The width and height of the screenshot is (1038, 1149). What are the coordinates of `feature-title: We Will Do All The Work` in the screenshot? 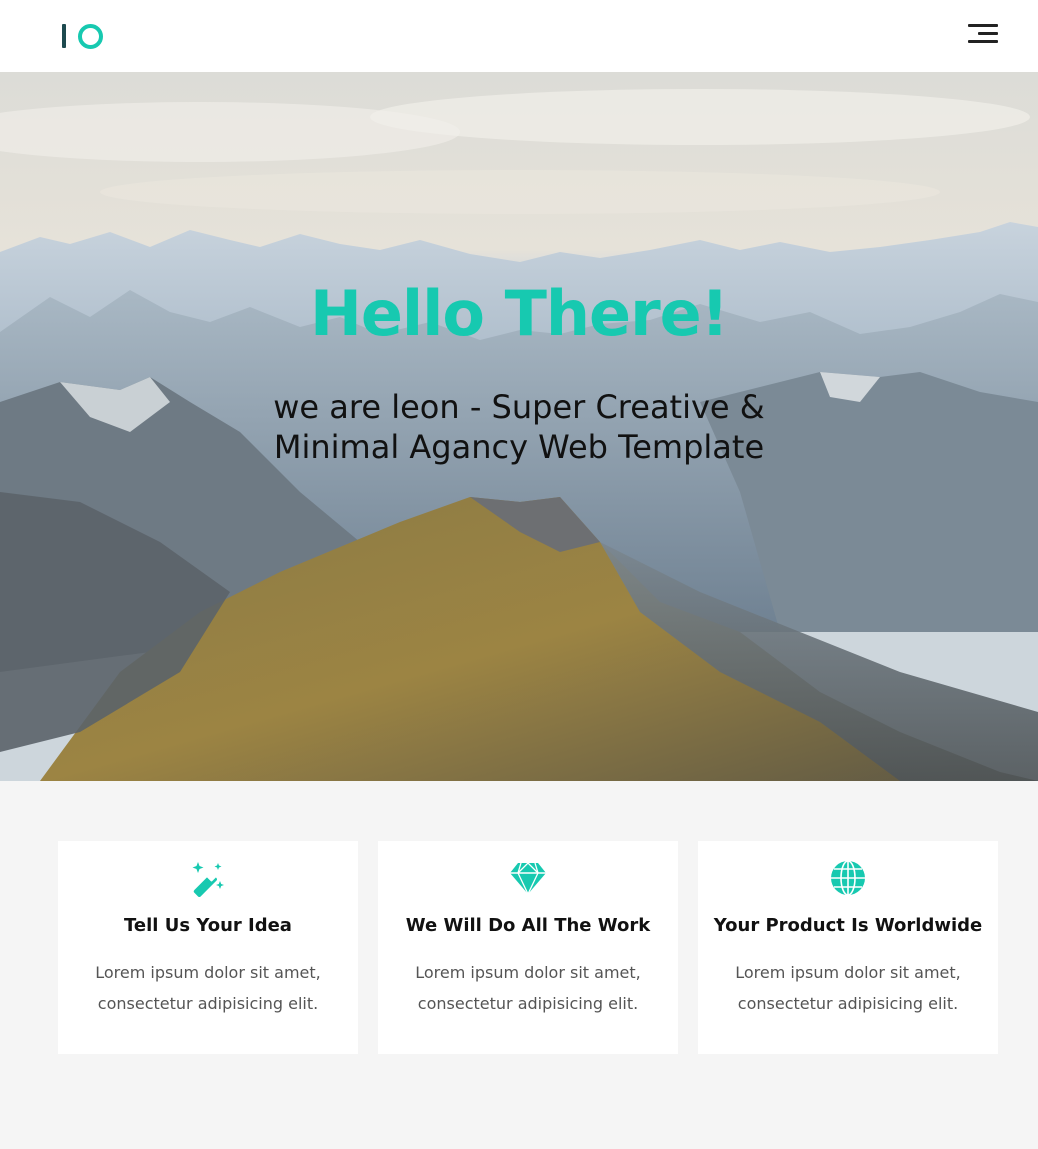 It's located at (528, 925).